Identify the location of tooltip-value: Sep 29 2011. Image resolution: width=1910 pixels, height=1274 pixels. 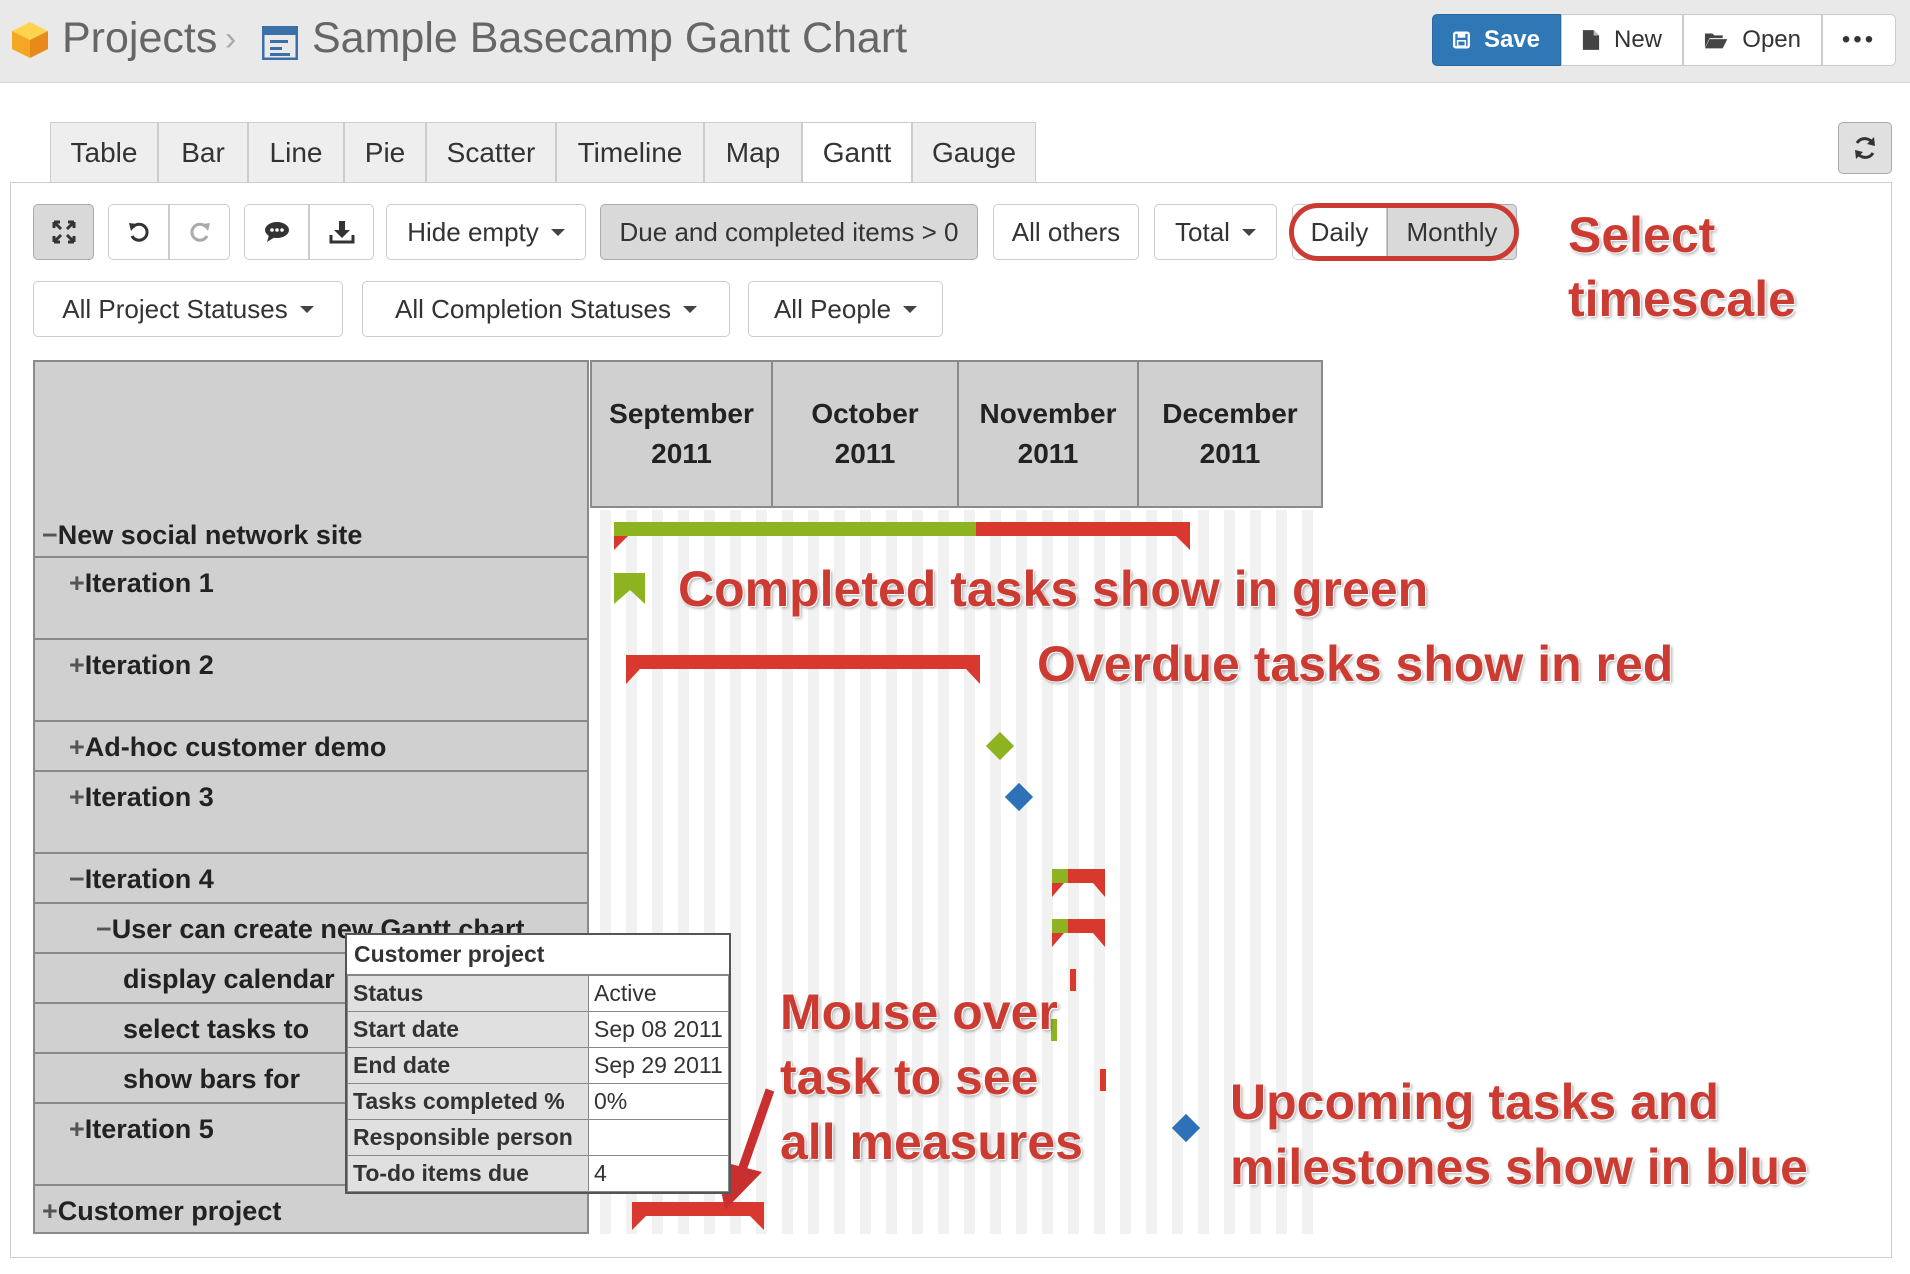
(658, 1065).